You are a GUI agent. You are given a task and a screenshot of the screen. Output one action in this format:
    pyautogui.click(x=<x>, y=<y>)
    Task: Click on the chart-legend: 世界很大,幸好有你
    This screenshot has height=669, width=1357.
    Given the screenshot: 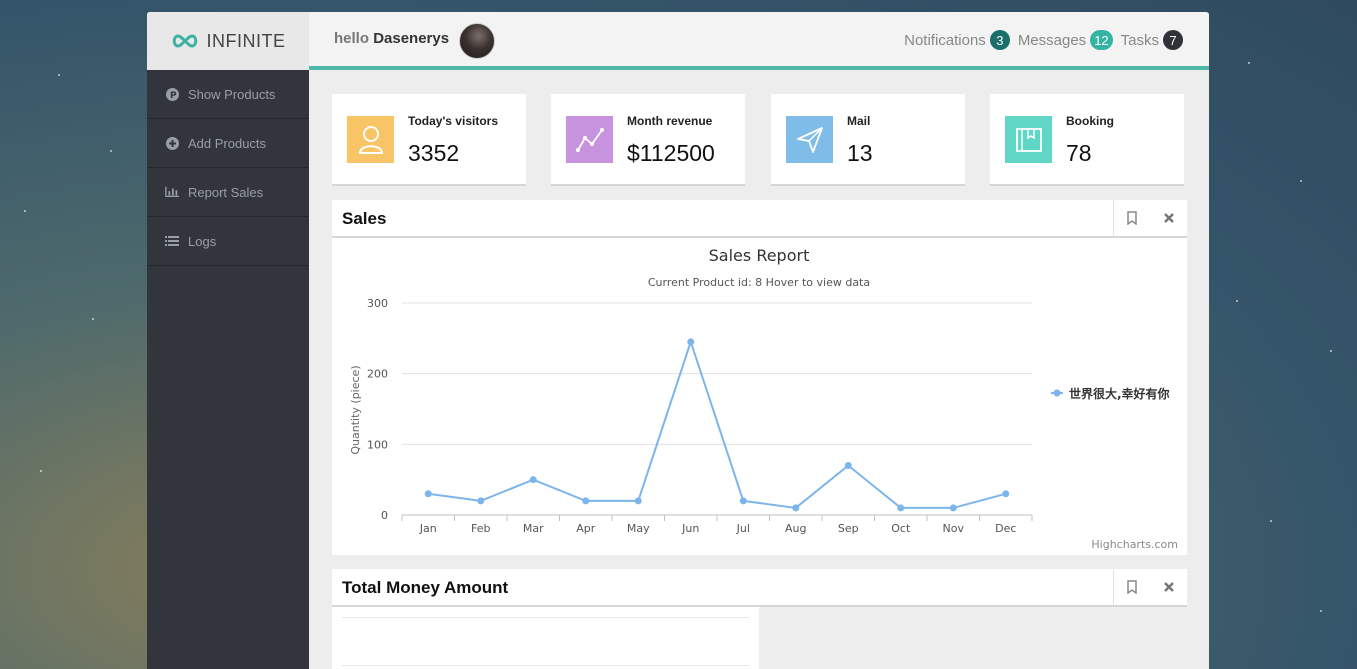 What is the action you would take?
    pyautogui.click(x=1110, y=393)
    